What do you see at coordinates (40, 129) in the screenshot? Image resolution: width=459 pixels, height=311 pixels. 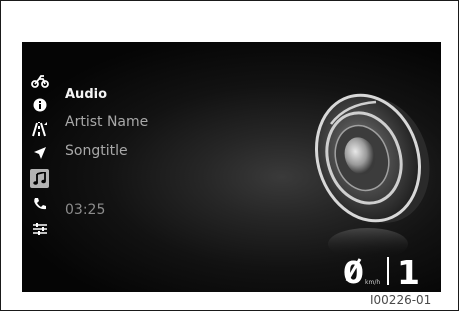 I see `road-icon` at bounding box center [40, 129].